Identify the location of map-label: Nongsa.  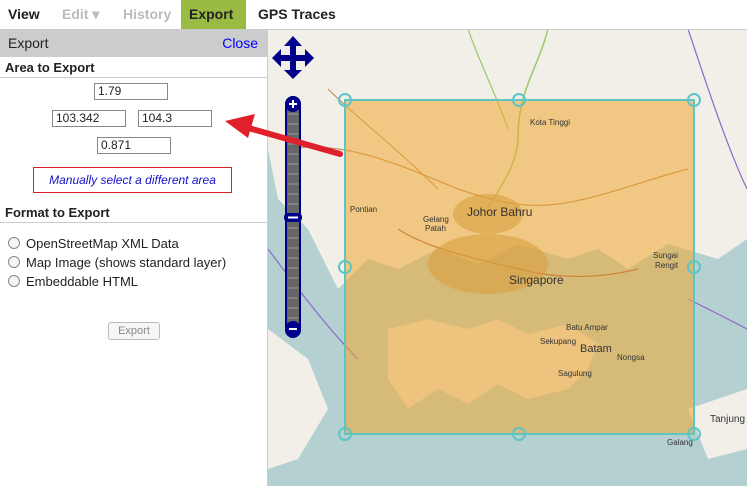
(631, 357).